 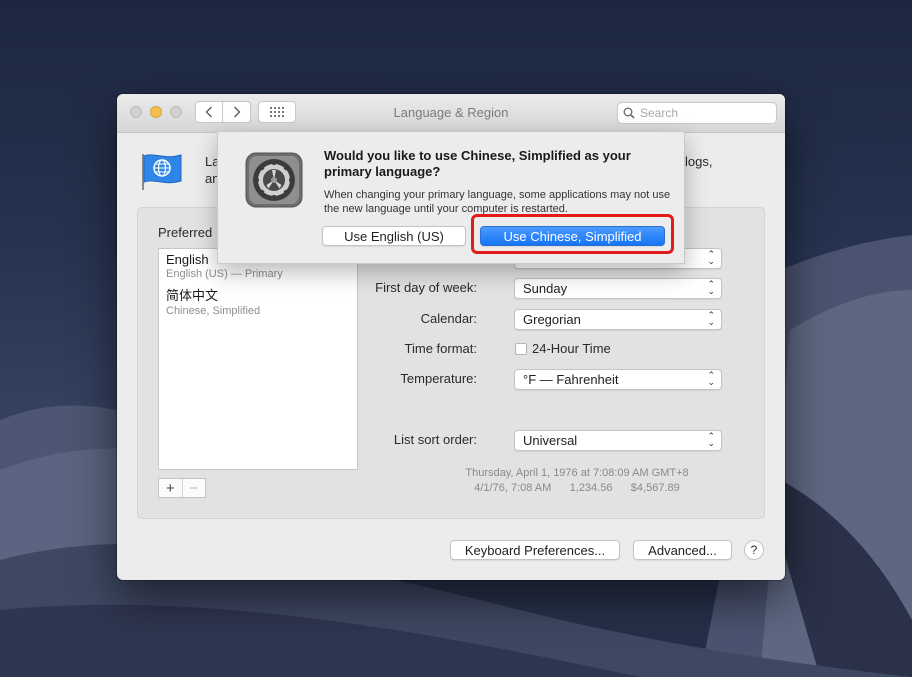 I want to click on language-subtitle: Chinese, Simplified, so click(x=213, y=311).